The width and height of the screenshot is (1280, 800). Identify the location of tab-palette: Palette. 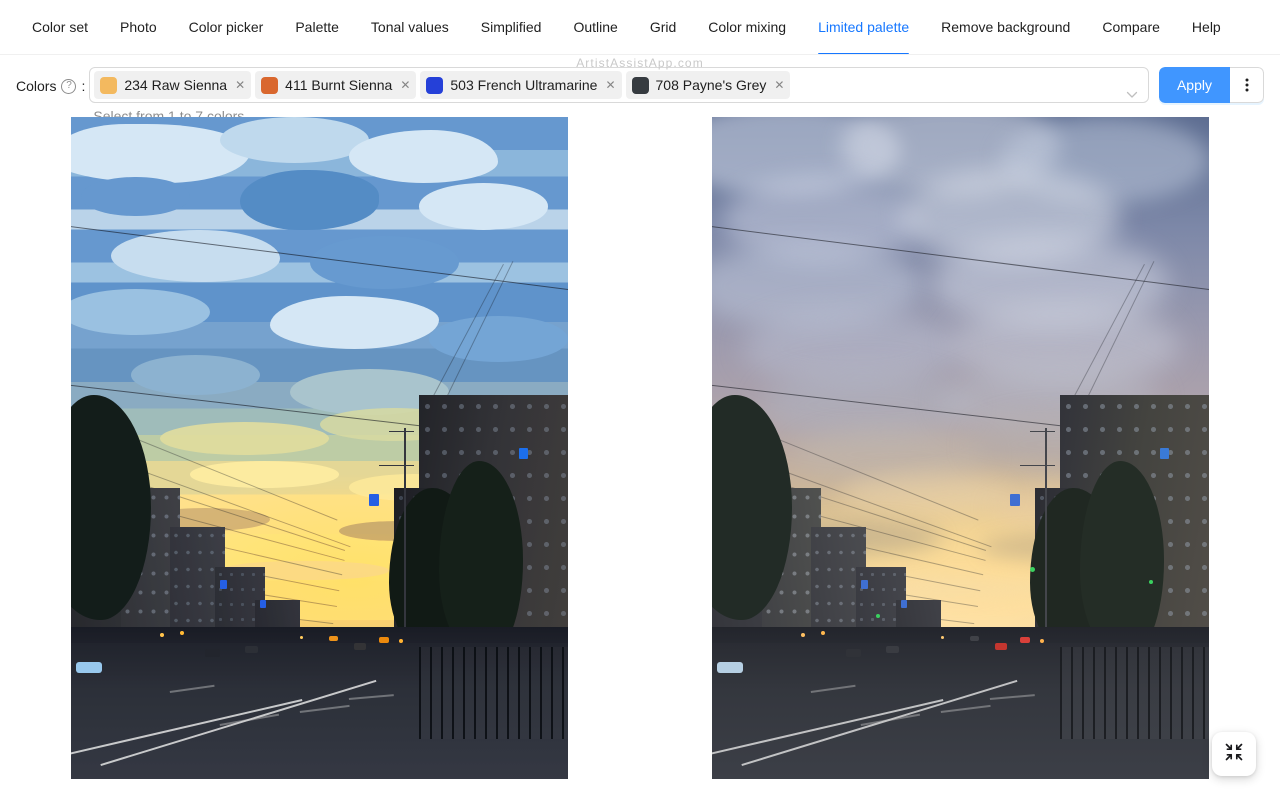
(317, 27).